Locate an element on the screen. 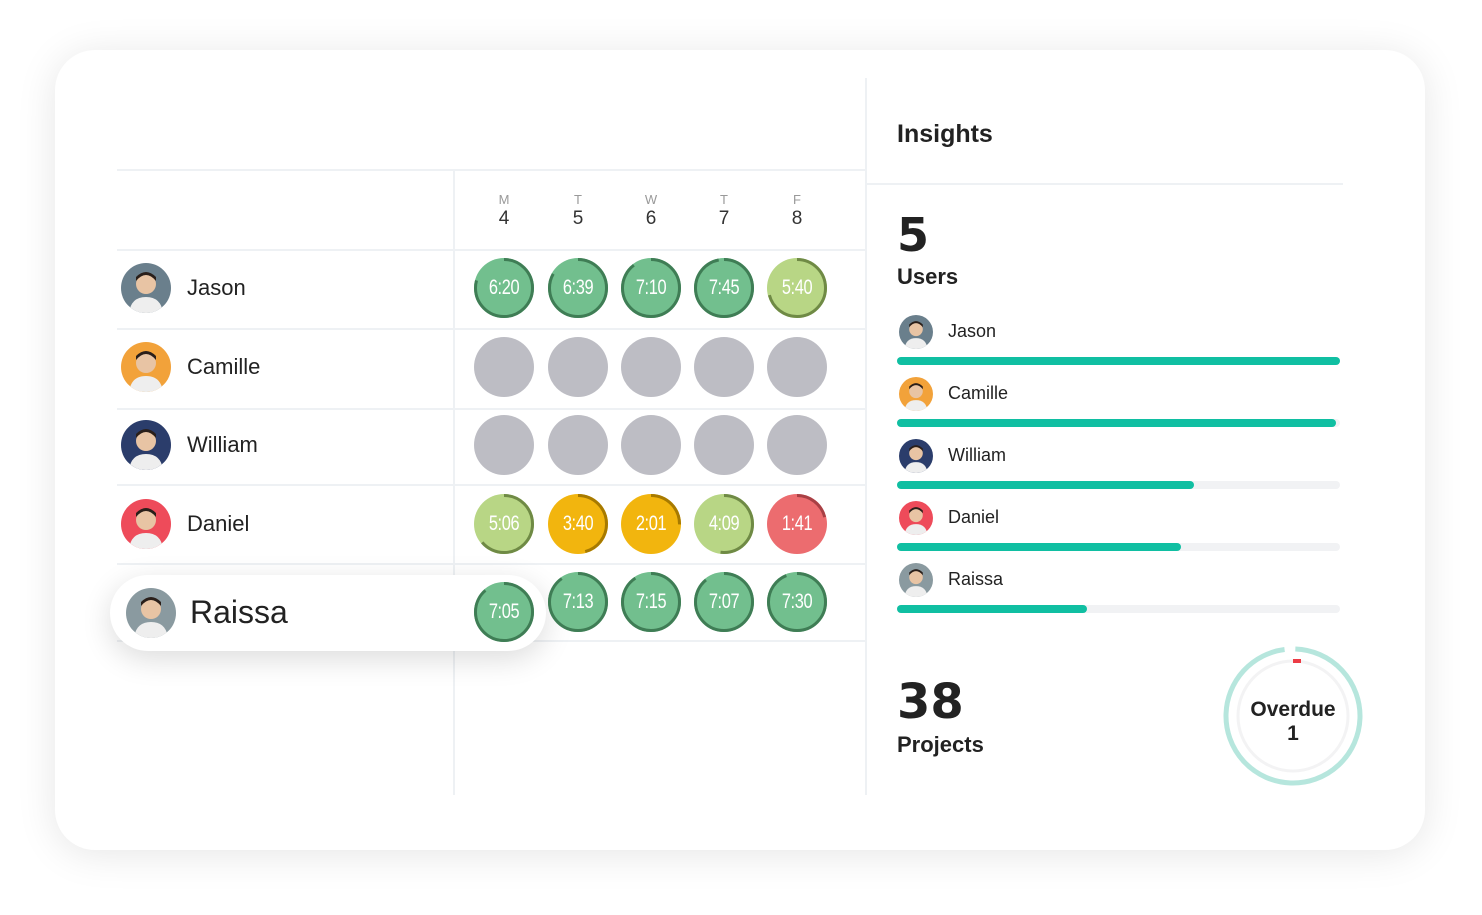  user-bar-label: William is located at coordinates (977, 455).